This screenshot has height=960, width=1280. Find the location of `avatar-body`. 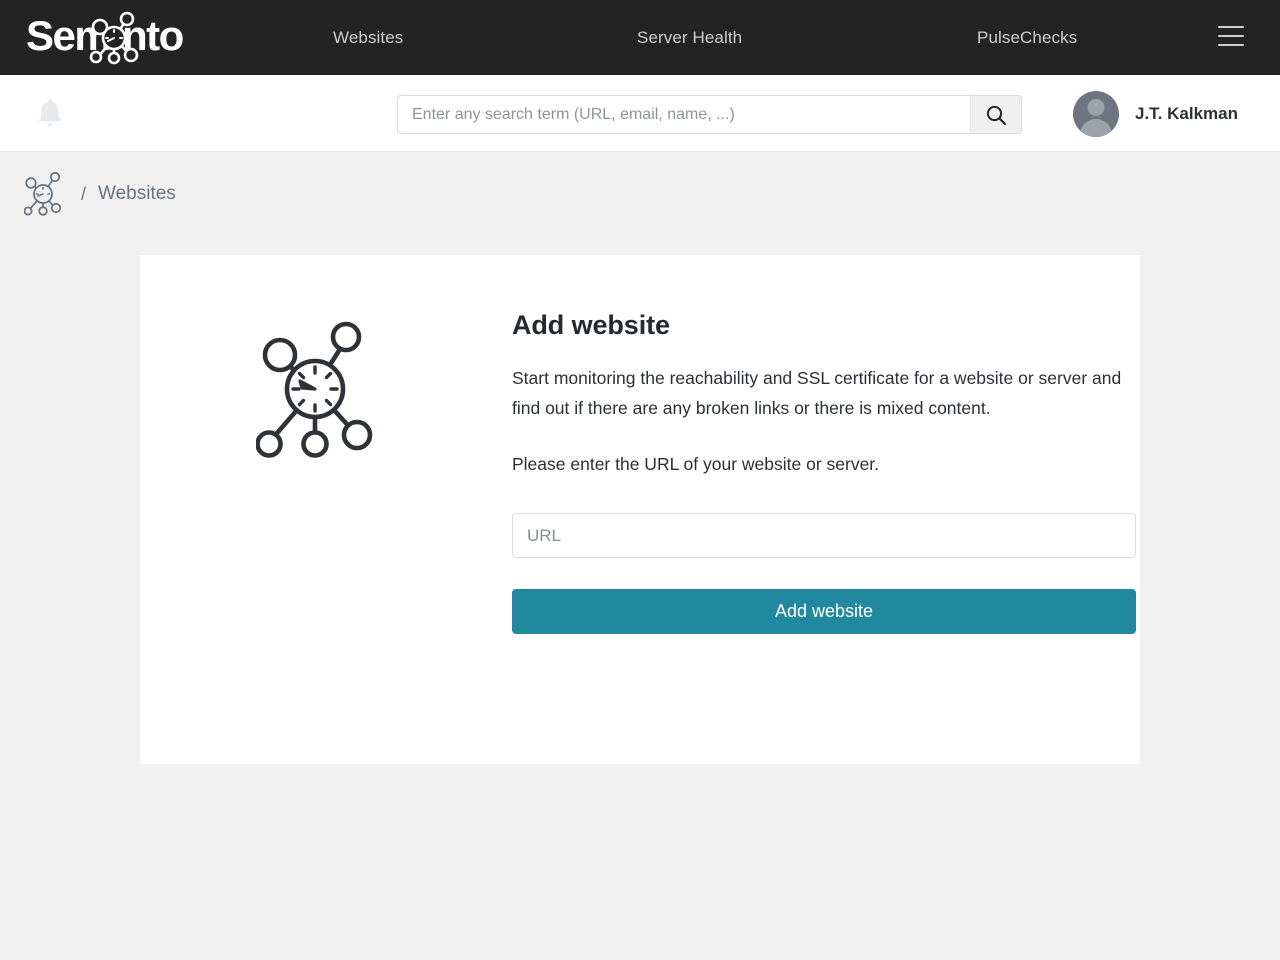

avatar-body is located at coordinates (1096, 128).